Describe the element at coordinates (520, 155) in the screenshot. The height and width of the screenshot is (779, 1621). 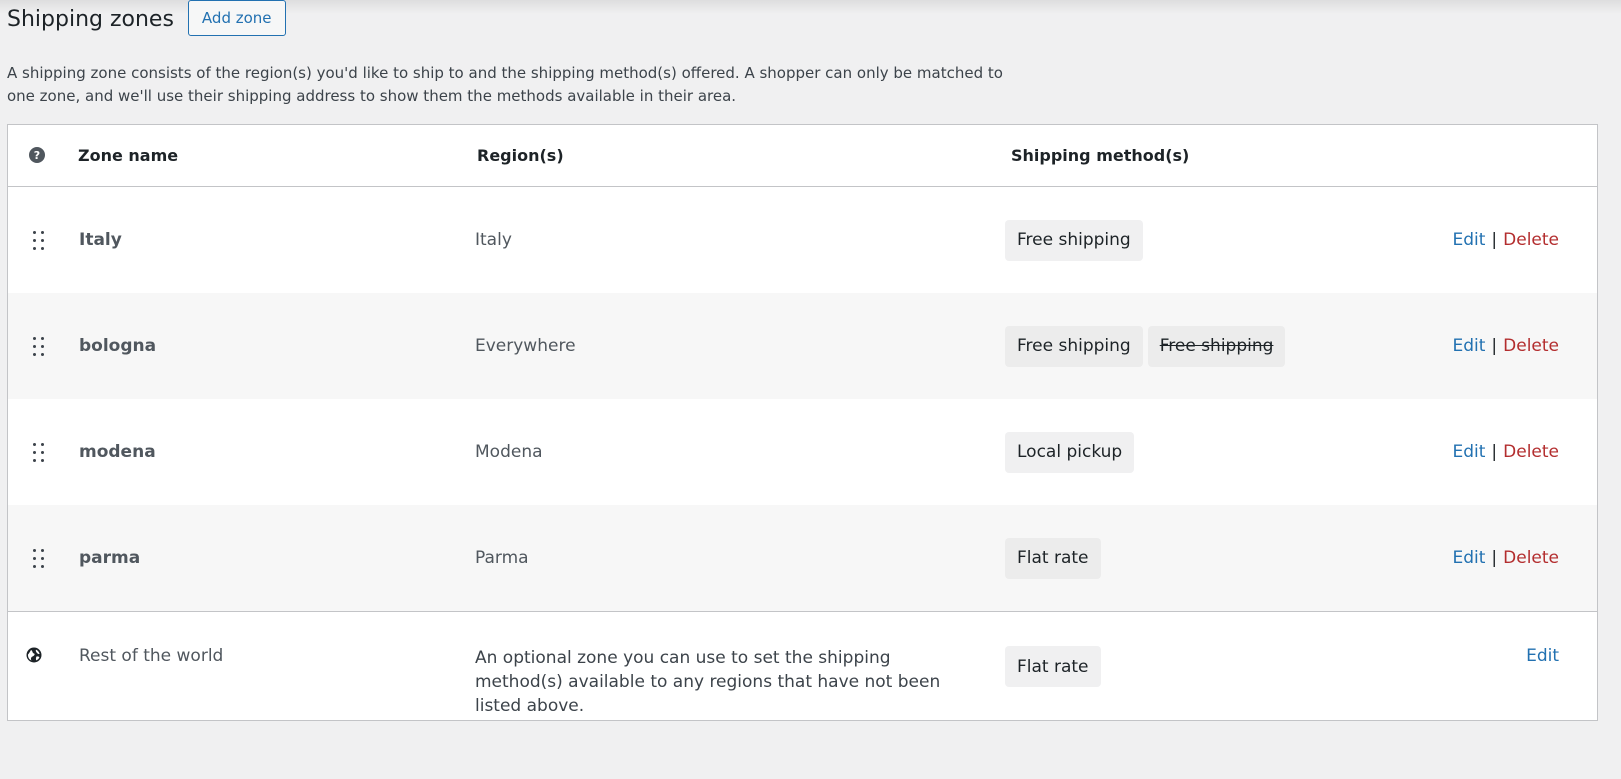
I see `column-header-regions: Region(s)` at that location.